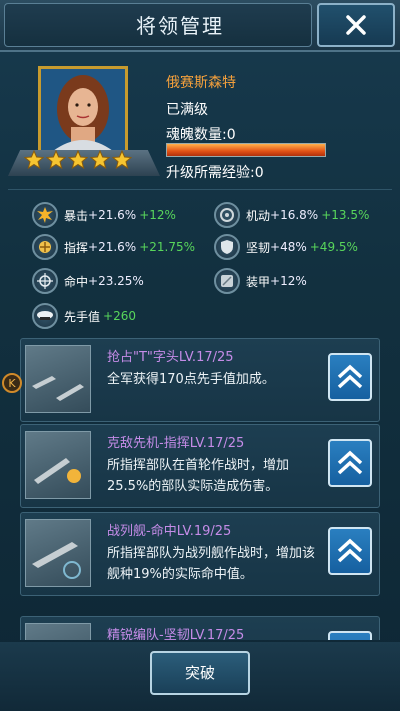 This screenshot has width=400, height=711. I want to click on stat-value: +23.25%, so click(116, 281).